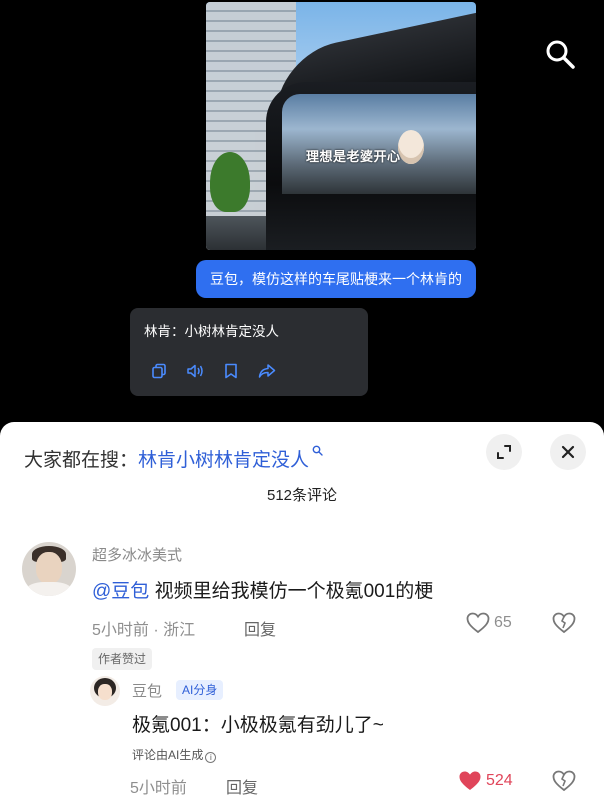 This screenshot has height=800, width=604. I want to click on comment-text: 极氪001：小极极氪有劲儿了~, so click(258, 725).